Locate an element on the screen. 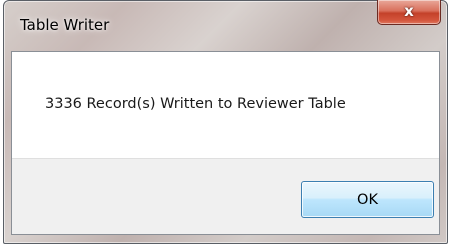  window-title: Table Writer is located at coordinates (65, 25).